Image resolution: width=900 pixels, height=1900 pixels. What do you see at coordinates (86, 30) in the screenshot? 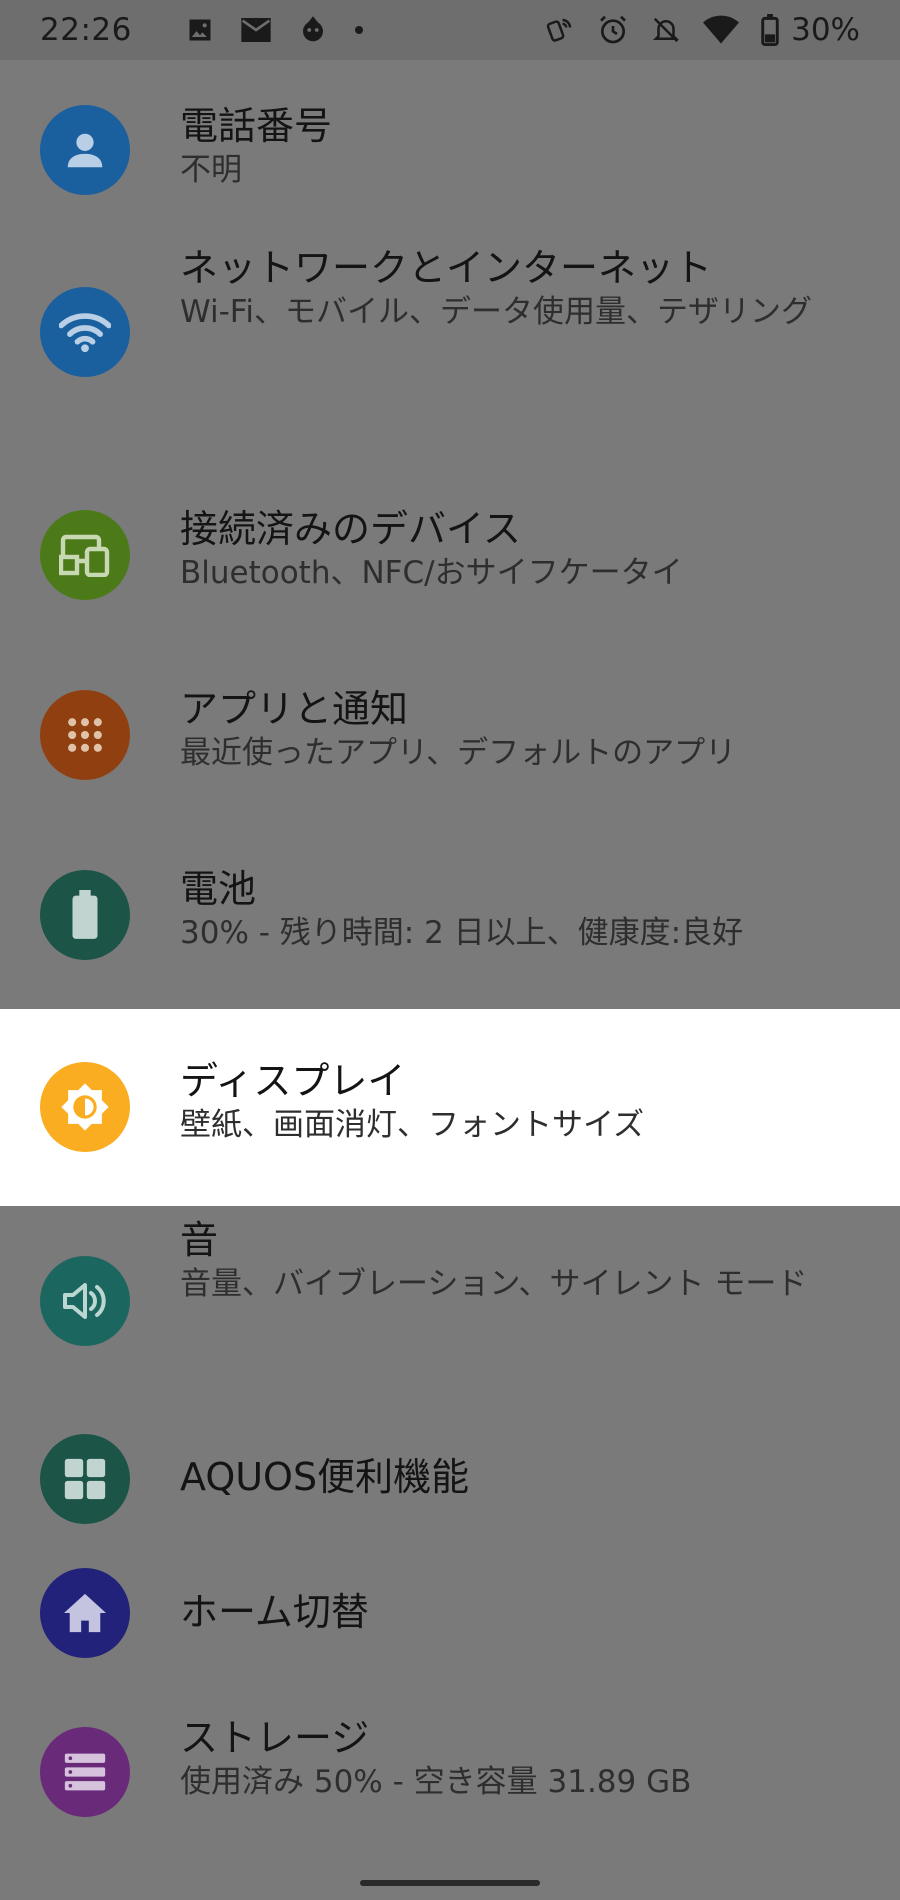
I see `status-time: 22:26` at bounding box center [86, 30].